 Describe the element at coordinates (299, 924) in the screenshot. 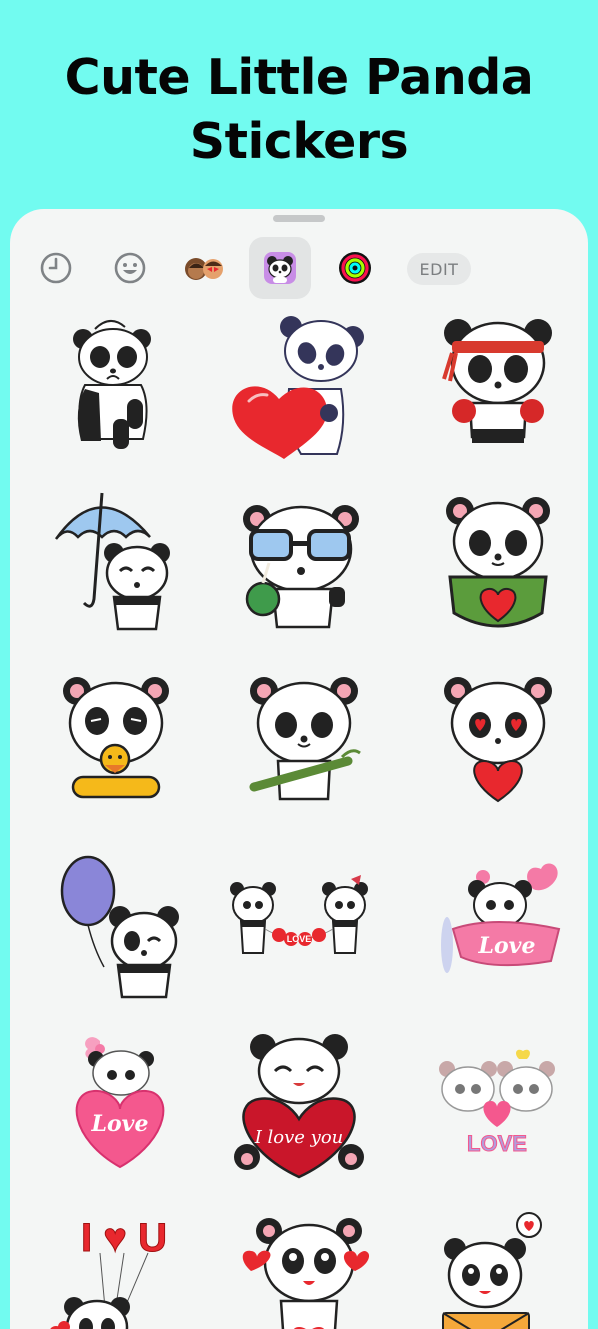

I see `pandas-love-garland-sticker: LOVE` at that location.